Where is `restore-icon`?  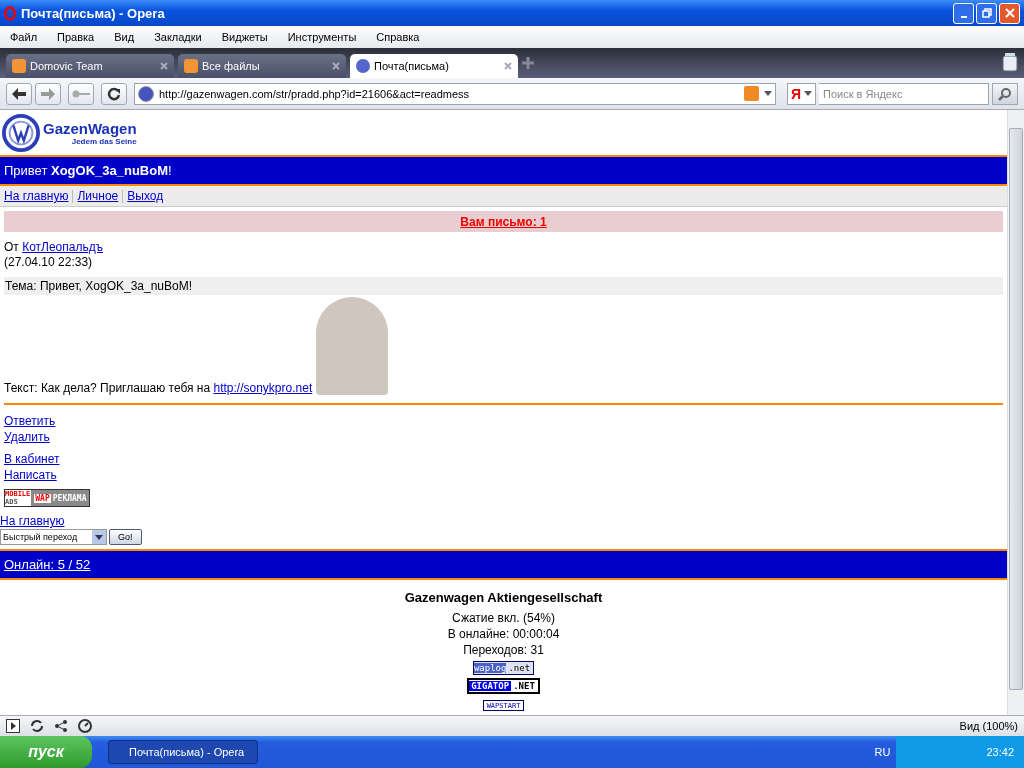 restore-icon is located at coordinates (986, 13).